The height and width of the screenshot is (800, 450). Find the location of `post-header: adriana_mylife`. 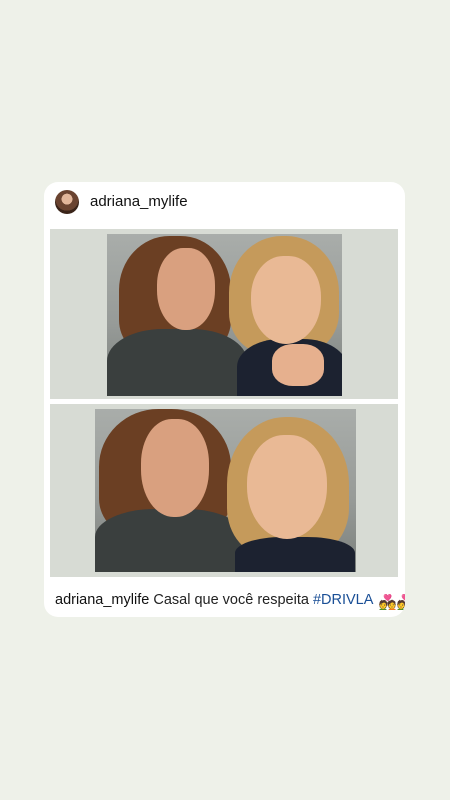

post-header: adriana_mylife is located at coordinates (224, 203).